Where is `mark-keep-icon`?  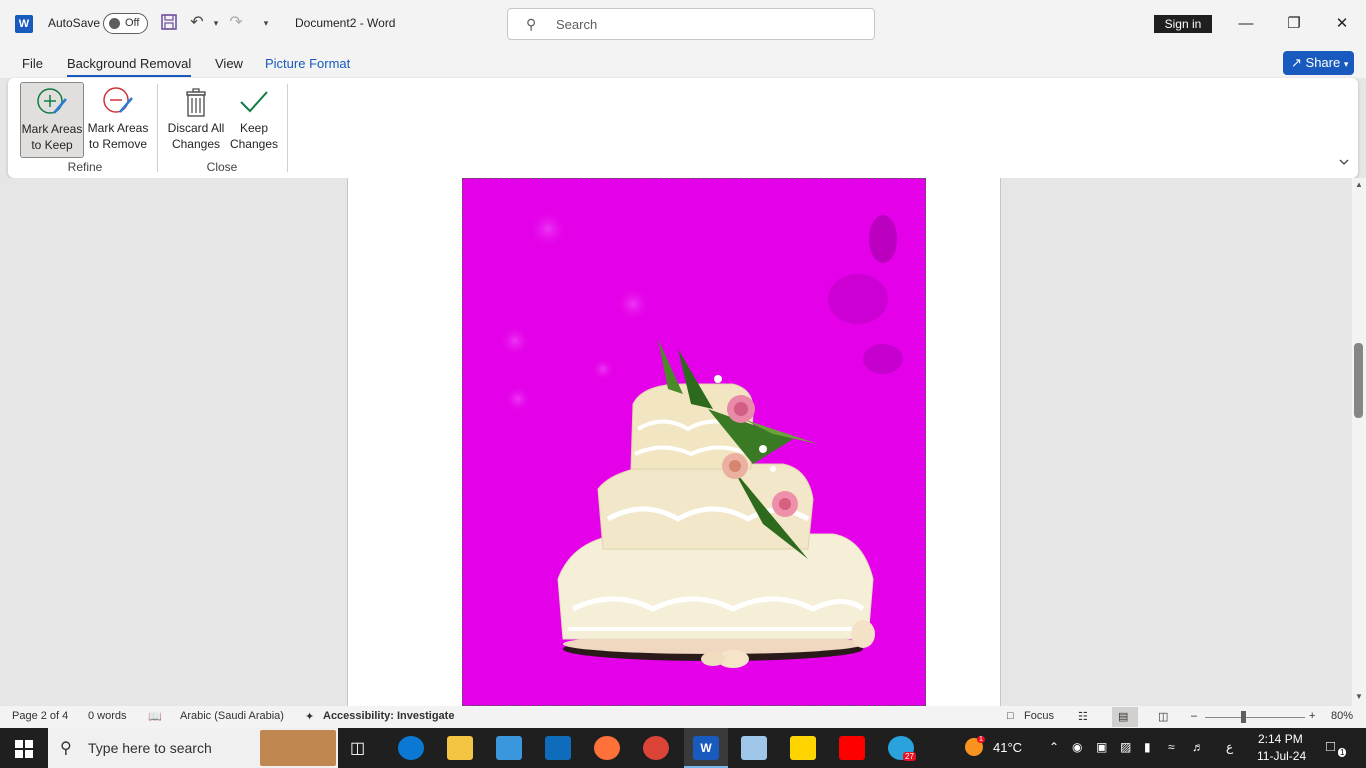 mark-keep-icon is located at coordinates (52, 101).